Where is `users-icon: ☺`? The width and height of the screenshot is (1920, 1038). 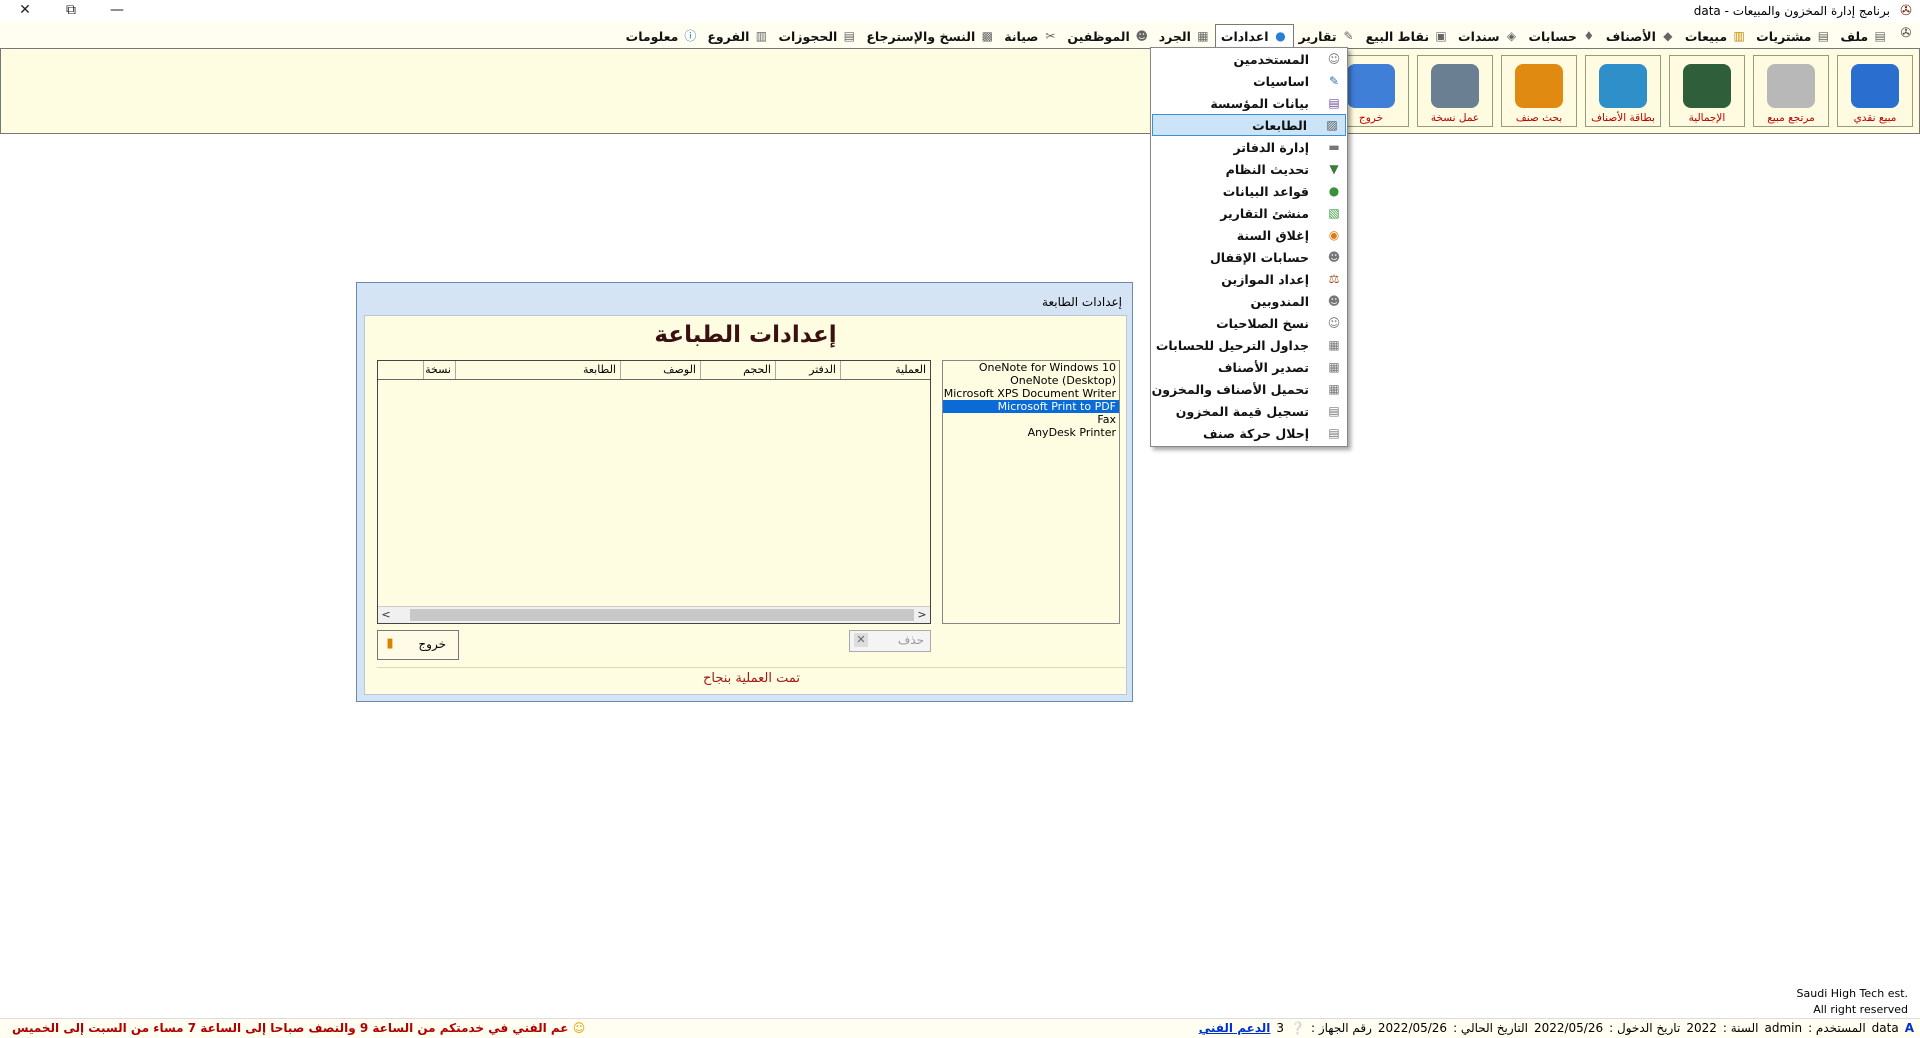 users-icon: ☺ is located at coordinates (1334, 59).